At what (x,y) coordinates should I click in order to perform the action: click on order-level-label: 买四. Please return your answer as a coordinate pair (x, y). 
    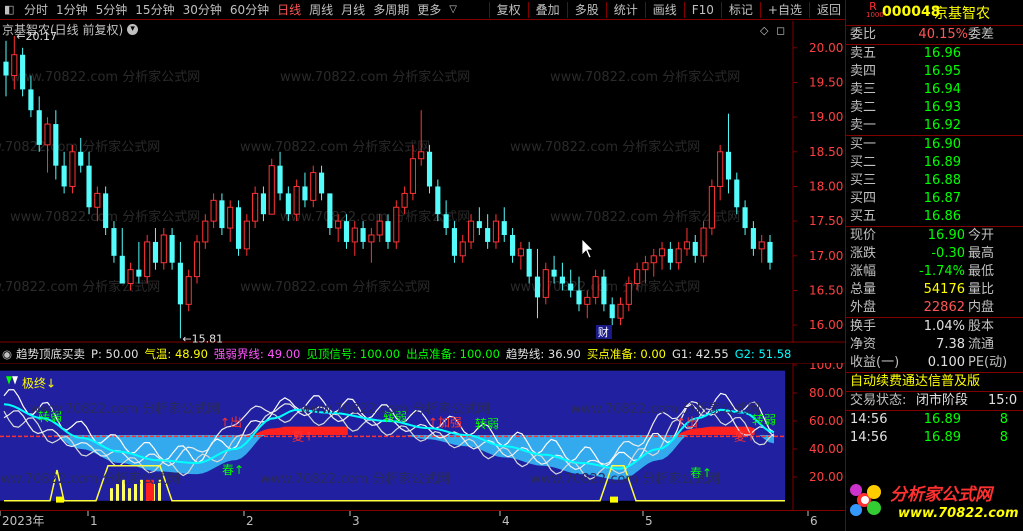
    Looking at the image, I should click on (863, 198).